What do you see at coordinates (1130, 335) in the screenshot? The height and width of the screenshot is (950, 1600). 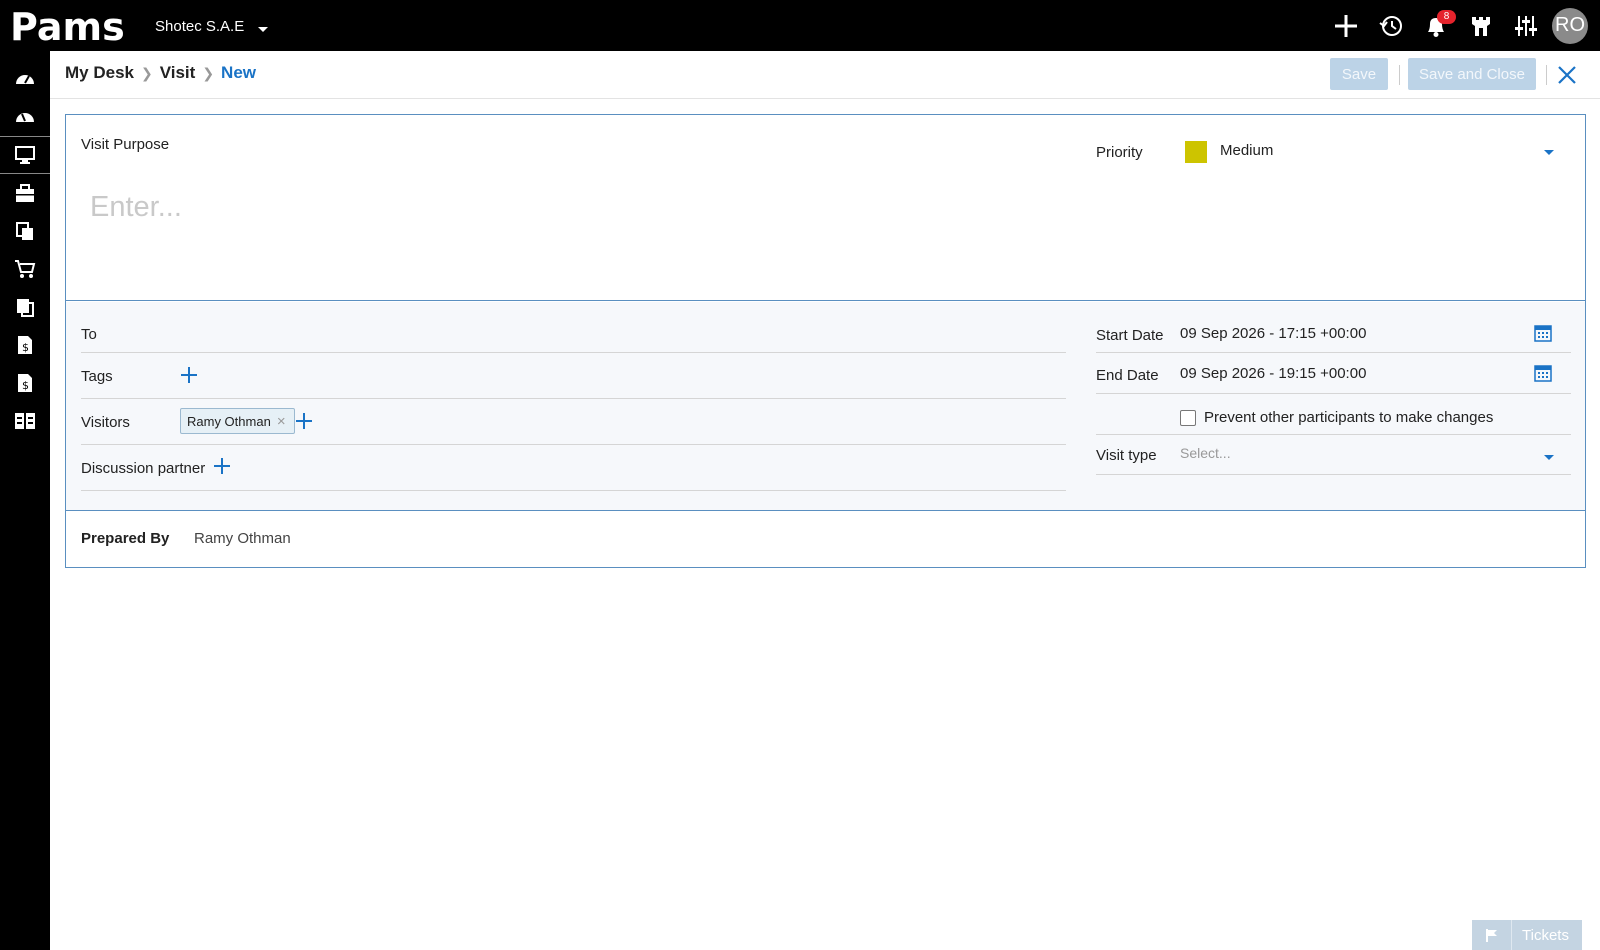 I see `start-date-label: Start Date` at bounding box center [1130, 335].